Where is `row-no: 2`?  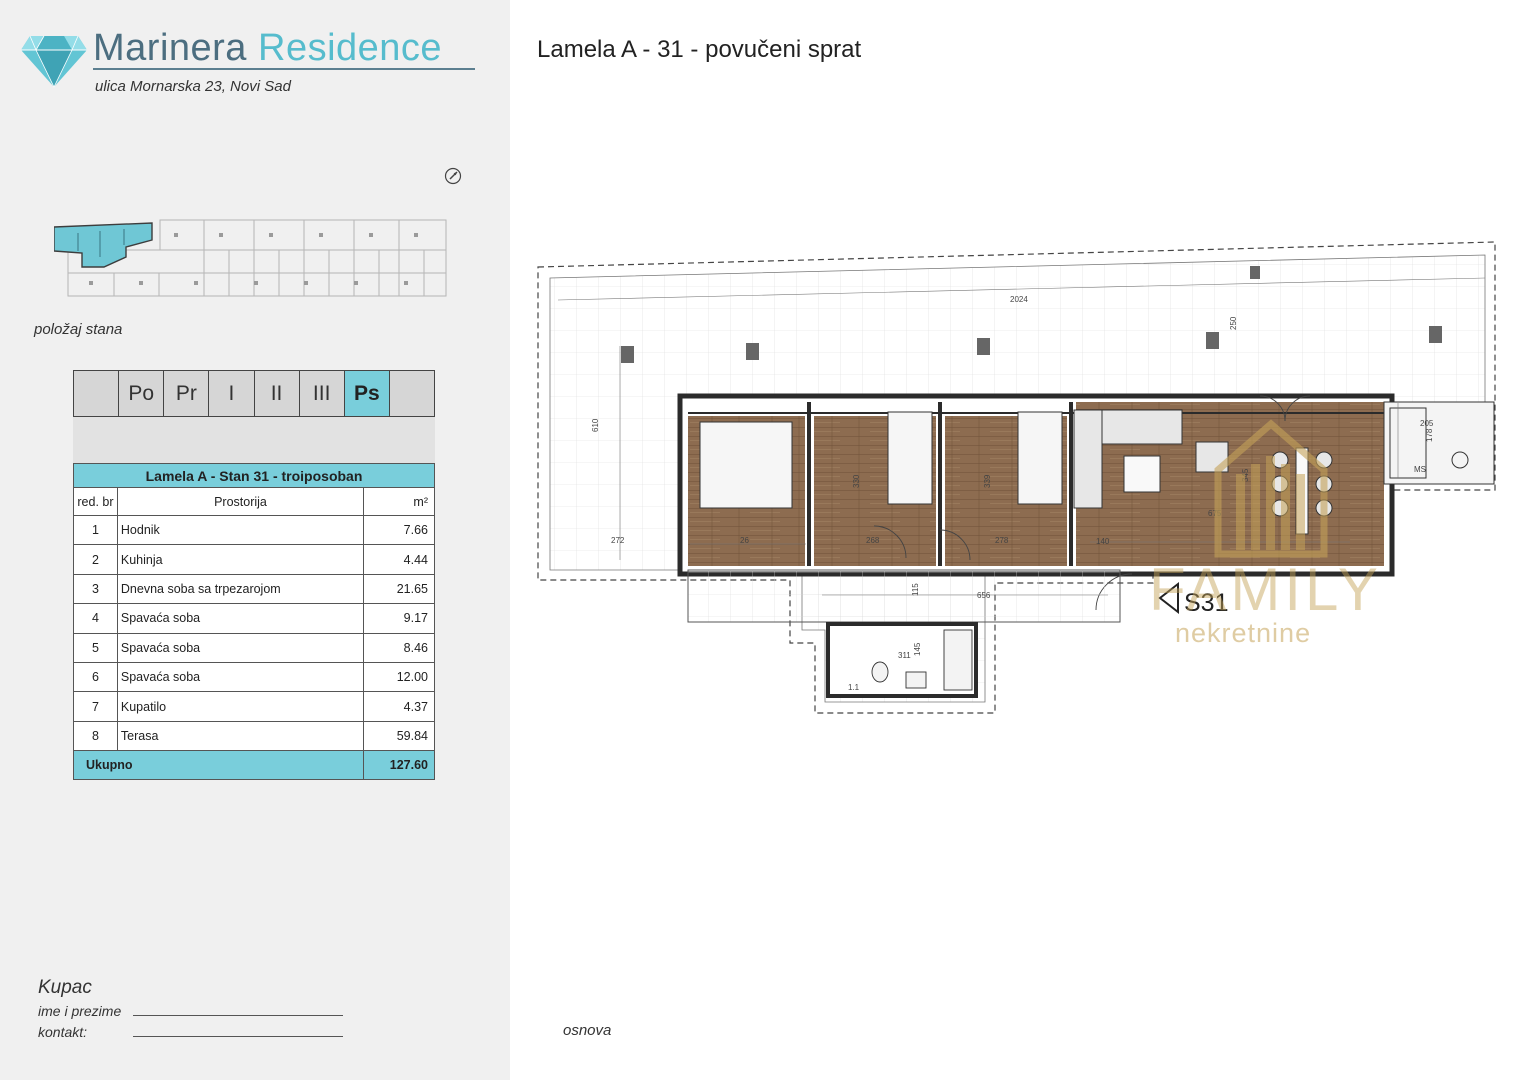
row-no: 2 is located at coordinates (95, 559).